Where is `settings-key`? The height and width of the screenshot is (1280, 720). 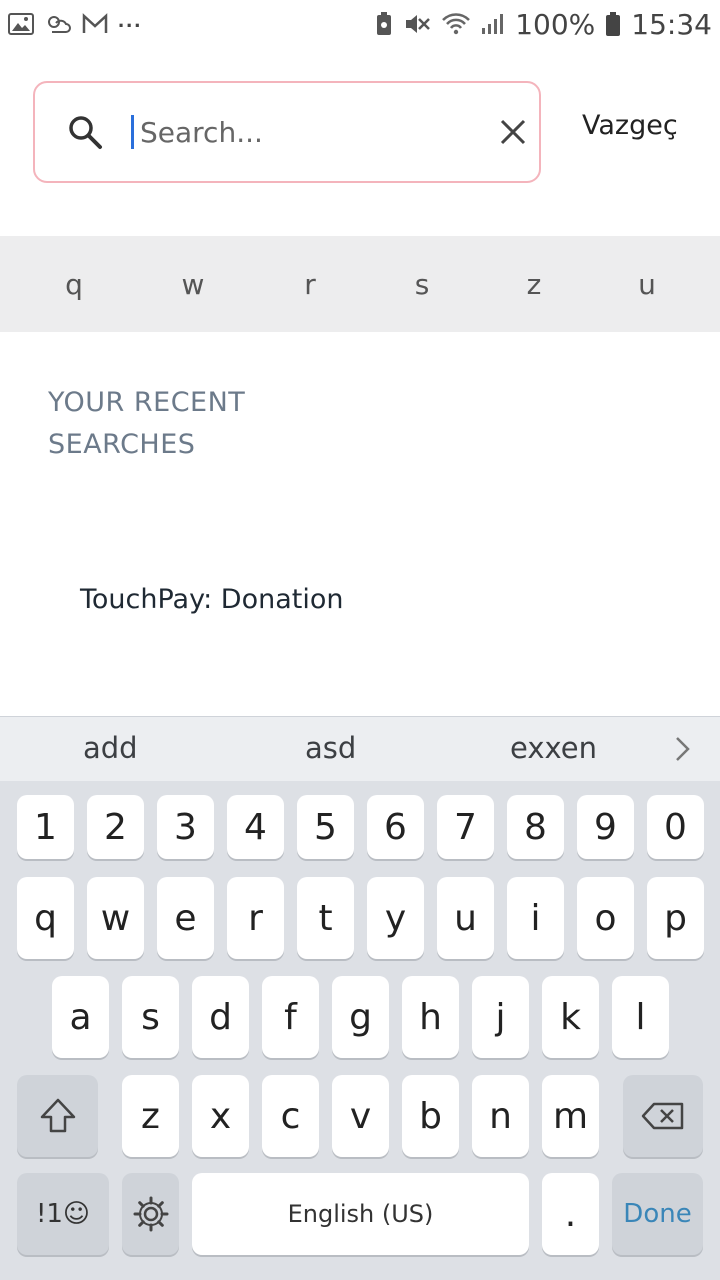
settings-key is located at coordinates (150, 1214).